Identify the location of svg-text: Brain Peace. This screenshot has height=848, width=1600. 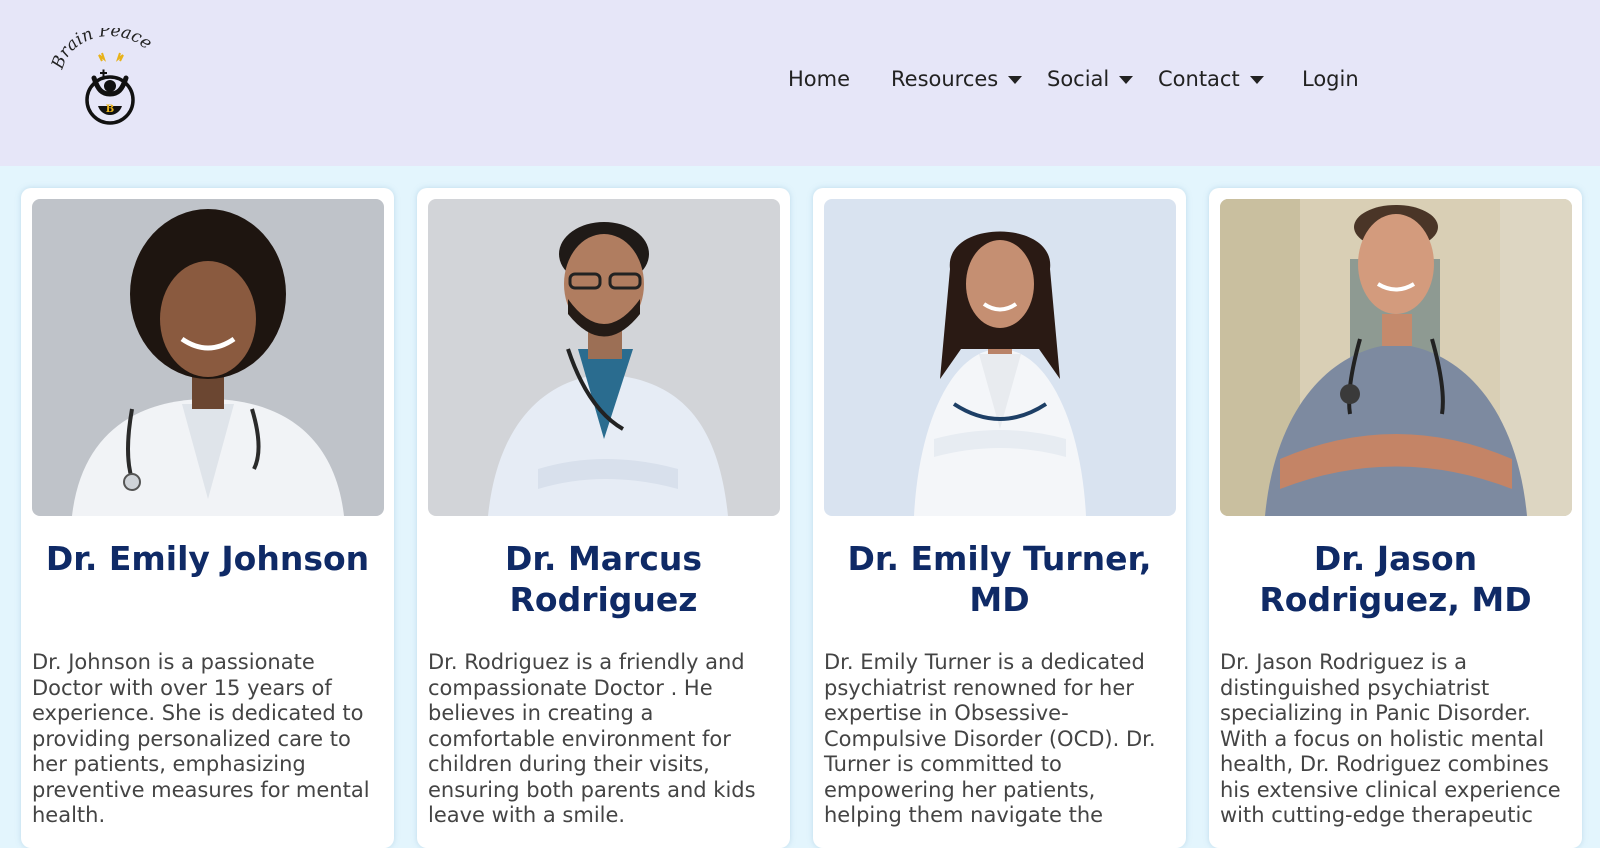
(103, 50).